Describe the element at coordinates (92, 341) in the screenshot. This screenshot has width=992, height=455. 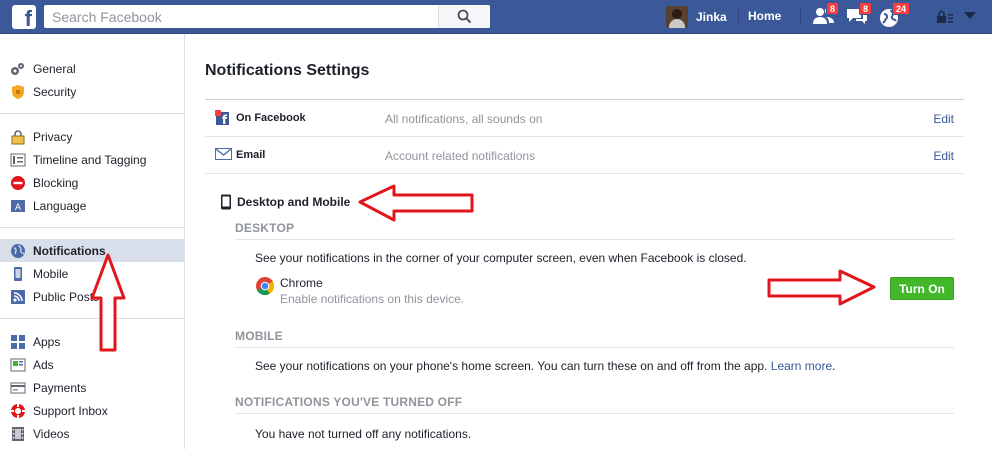
I see `sidebar-item-apps: Apps` at that location.